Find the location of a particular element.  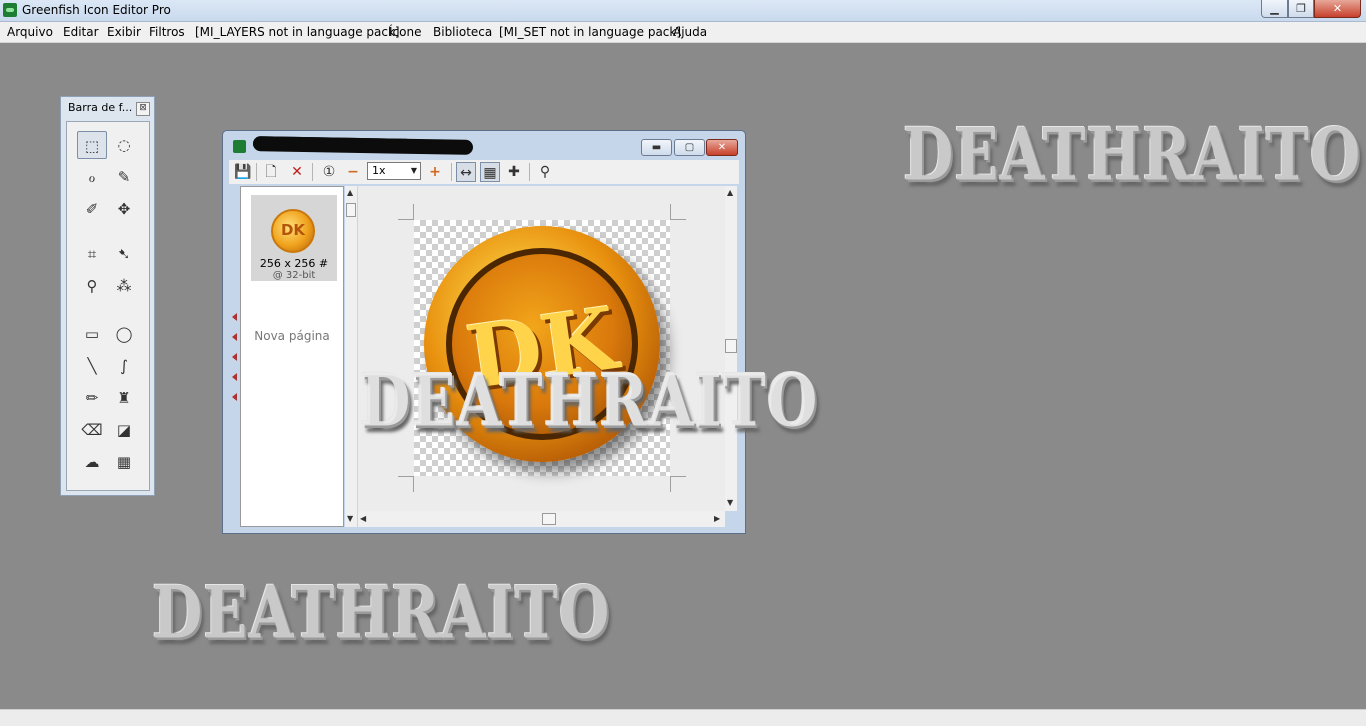

menu-editar: Editar is located at coordinates (81, 32).